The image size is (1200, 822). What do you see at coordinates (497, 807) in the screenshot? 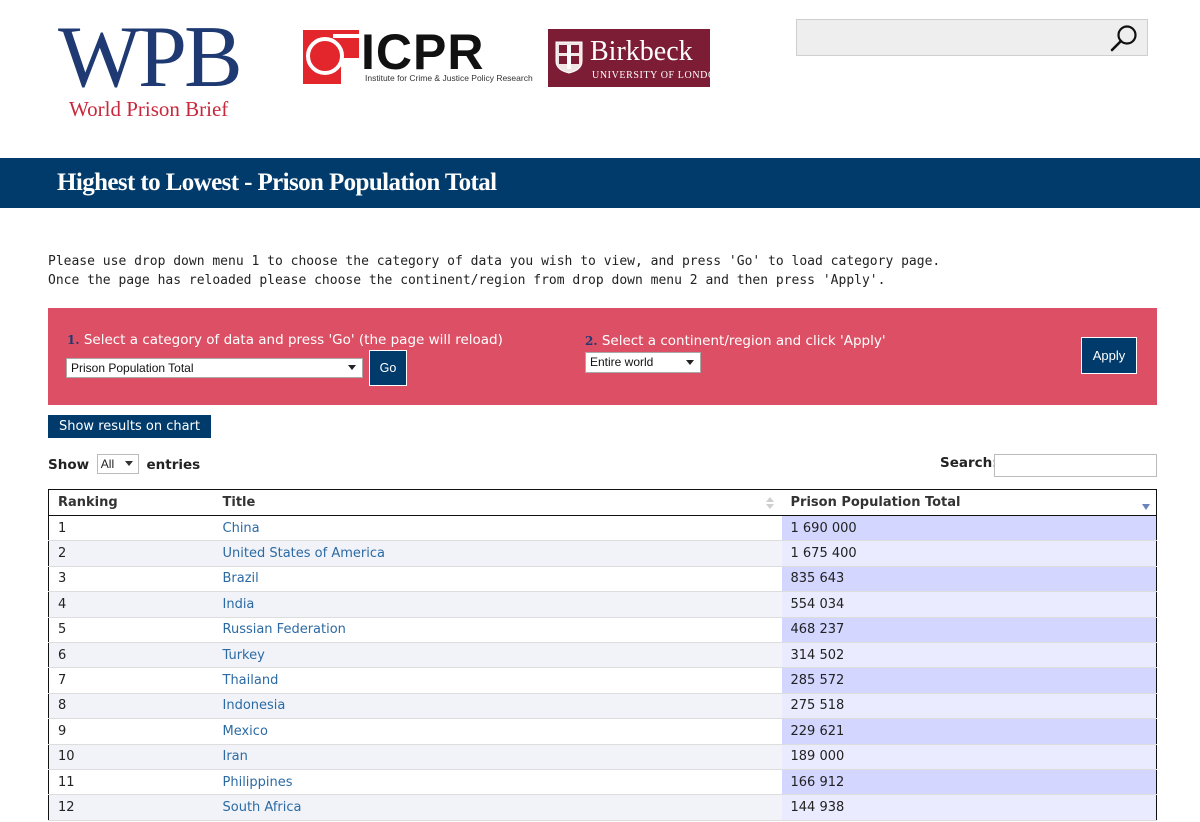
I see `title-cell: South Africa` at bounding box center [497, 807].